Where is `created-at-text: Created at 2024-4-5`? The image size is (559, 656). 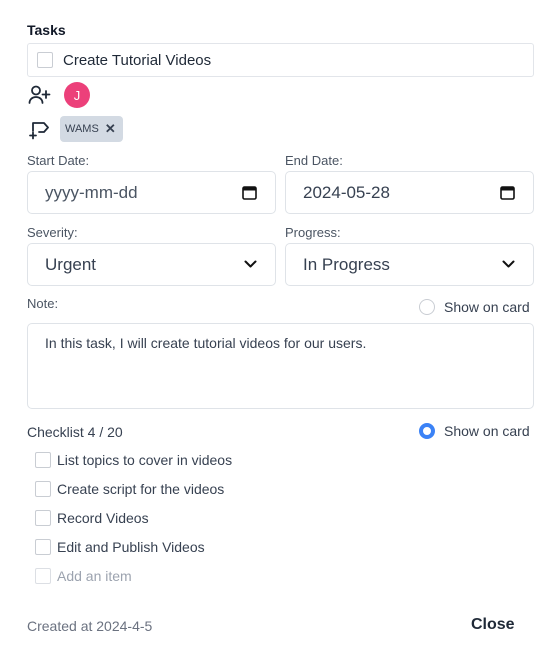 created-at-text: Created at 2024-4-5 is located at coordinates (90, 626).